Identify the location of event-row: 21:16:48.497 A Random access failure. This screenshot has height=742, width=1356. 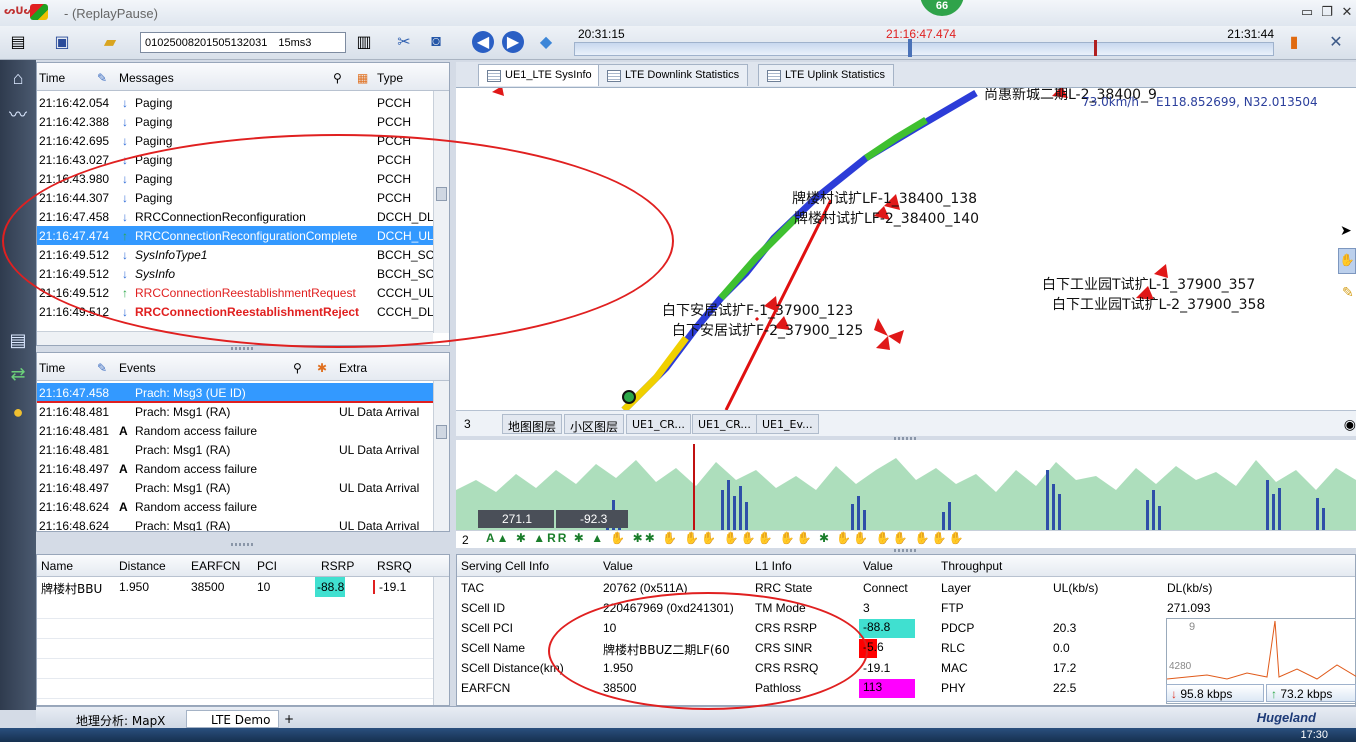
(235, 468).